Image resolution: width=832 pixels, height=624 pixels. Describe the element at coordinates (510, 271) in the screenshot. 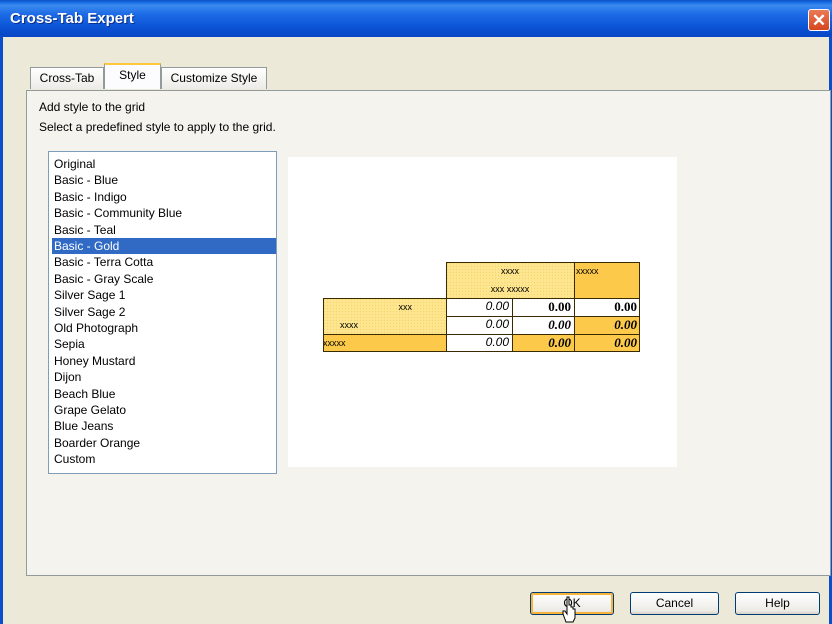

I see `preview-col-header: xxxx` at that location.